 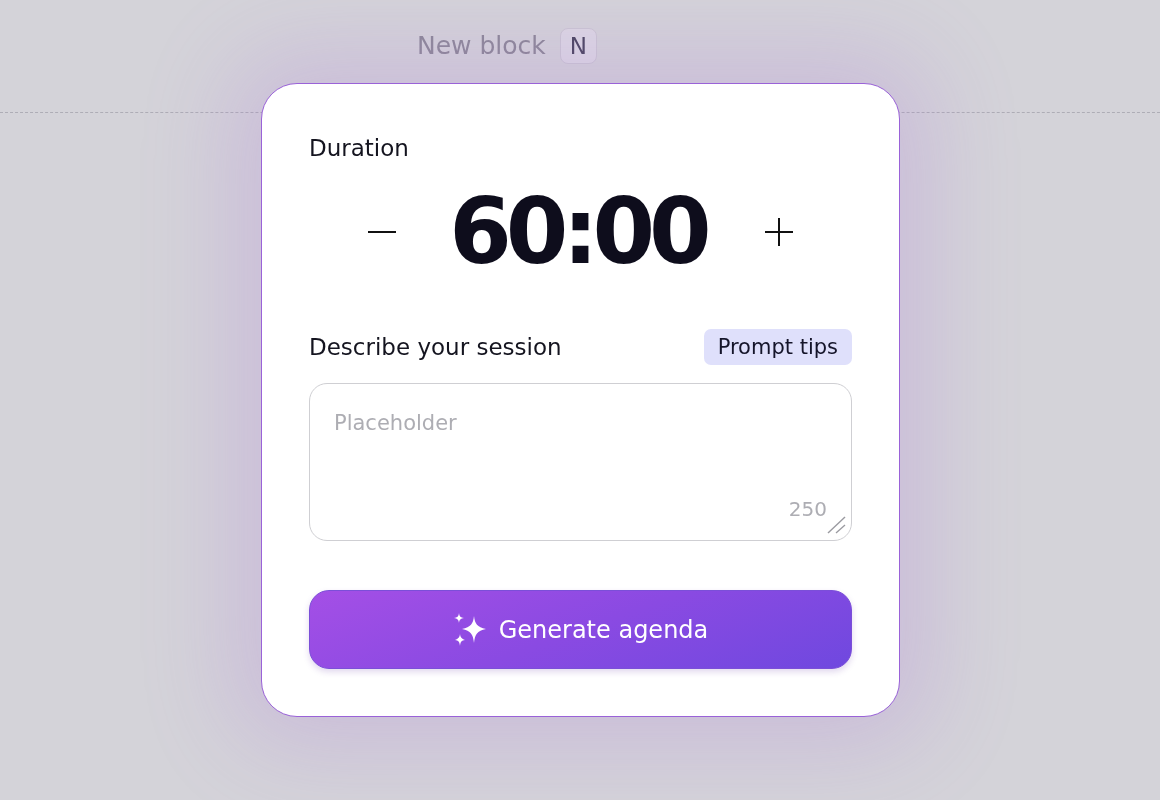 I want to click on prompt-tips-button: Prompt tips, so click(x=777, y=347).